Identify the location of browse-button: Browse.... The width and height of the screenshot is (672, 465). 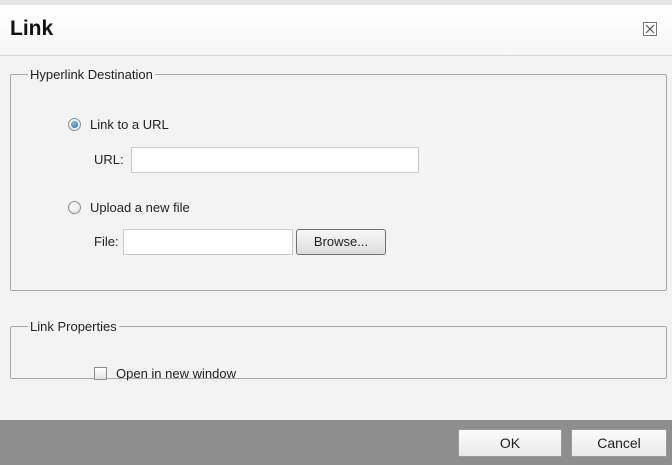
(341, 242).